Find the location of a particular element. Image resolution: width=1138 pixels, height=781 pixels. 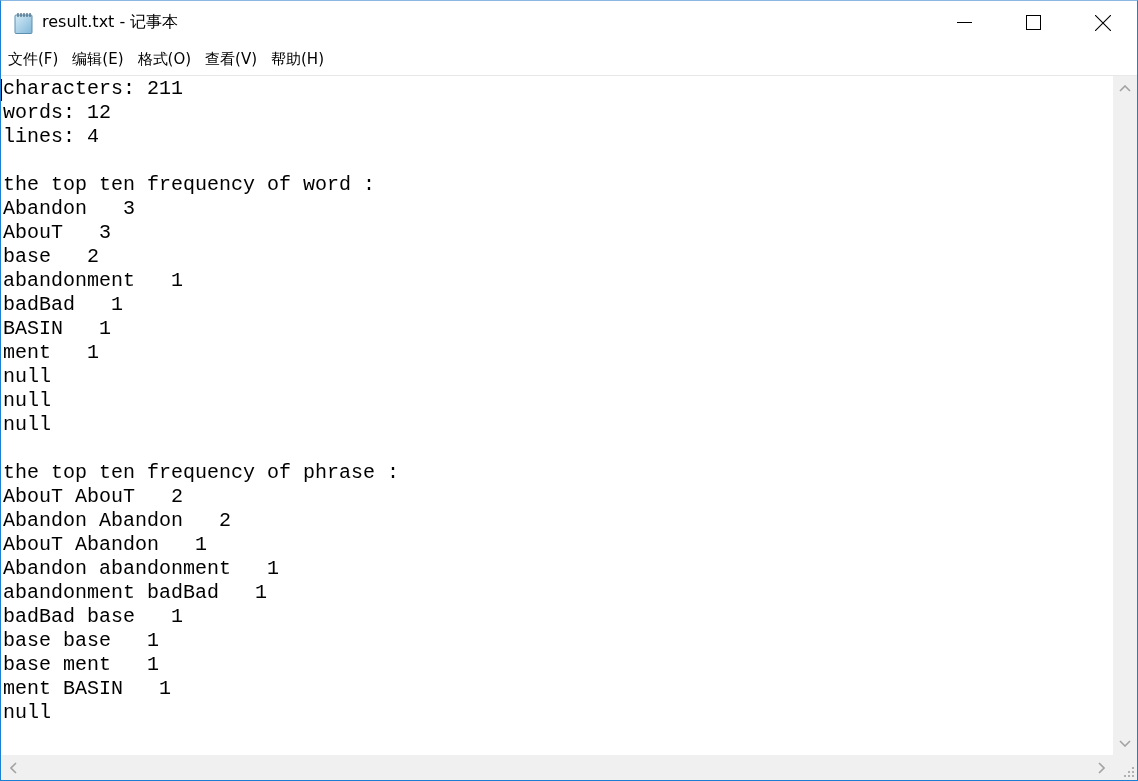

text-line: ment 1 is located at coordinates (51, 352).